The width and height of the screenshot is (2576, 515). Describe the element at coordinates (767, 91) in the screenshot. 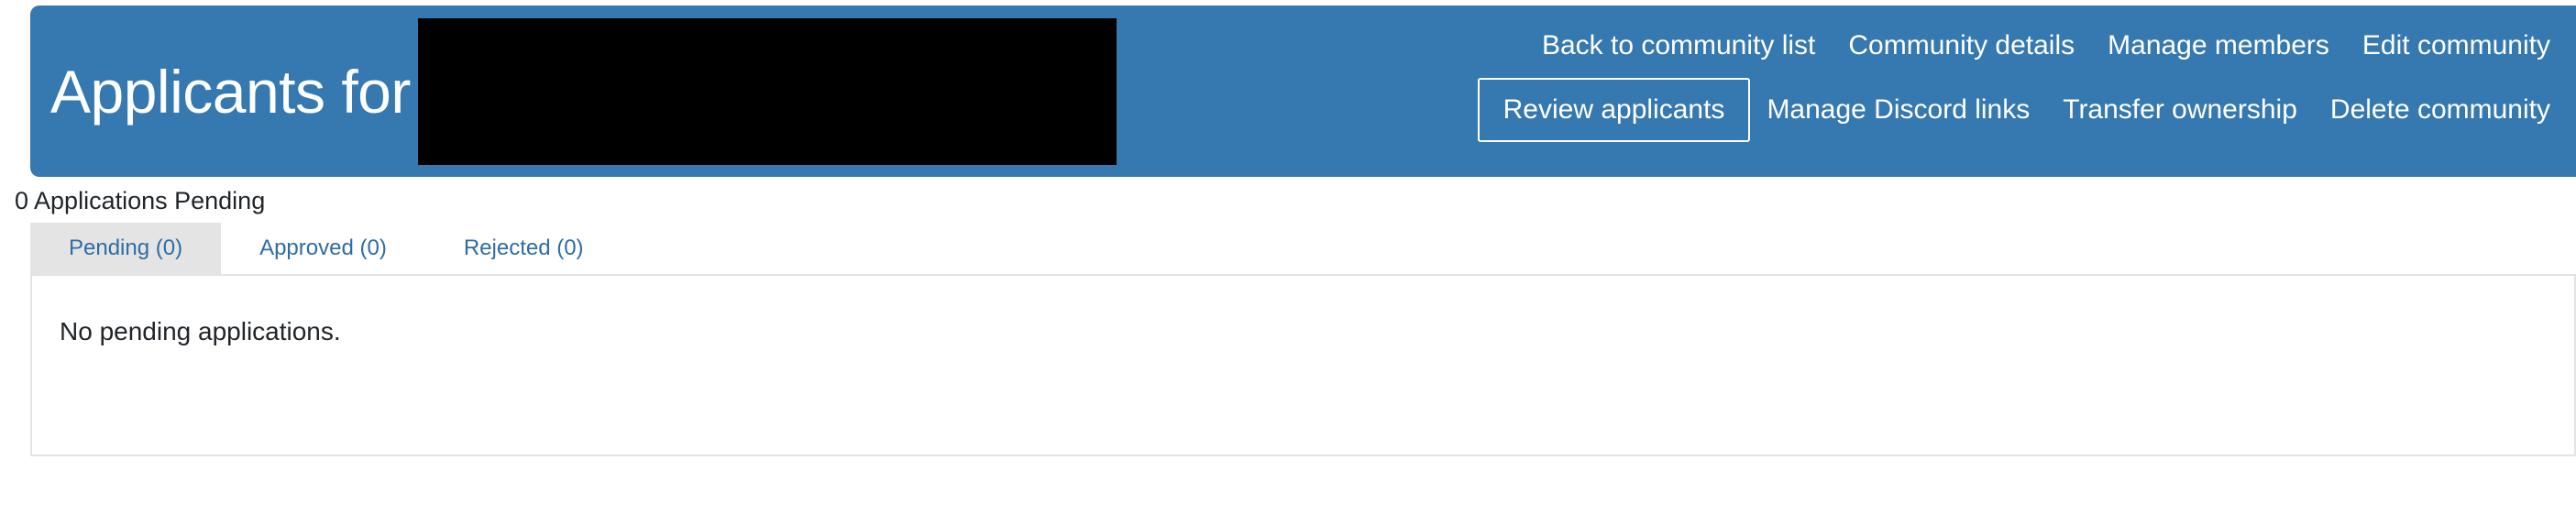

I see `redacted-community-name` at that location.